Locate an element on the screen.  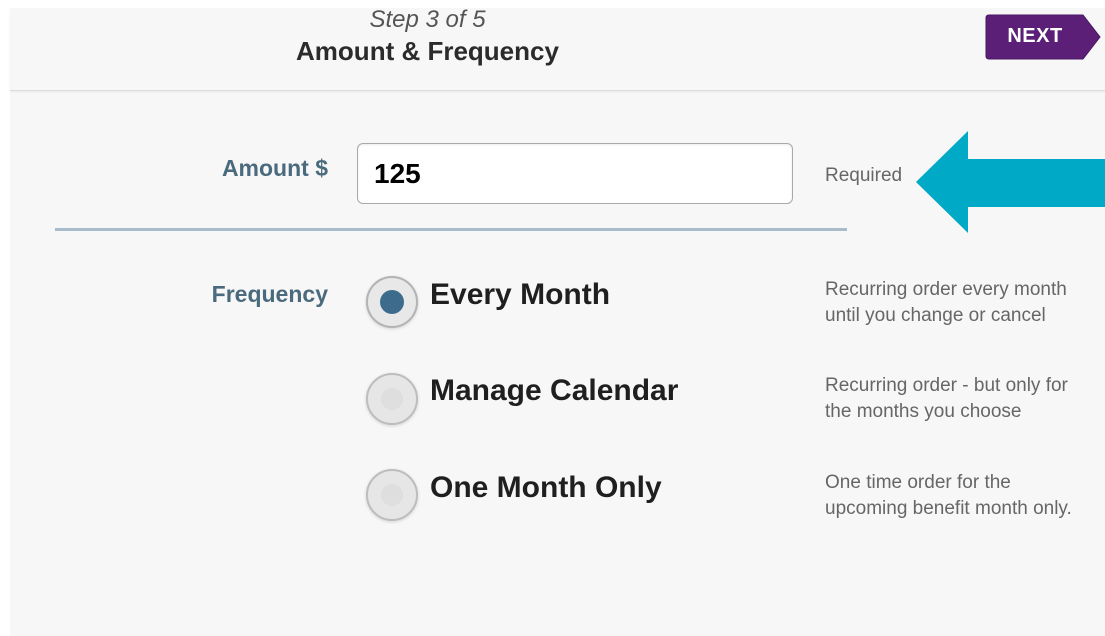
option-label-one-month-only: One Month Only is located at coordinates (546, 488).